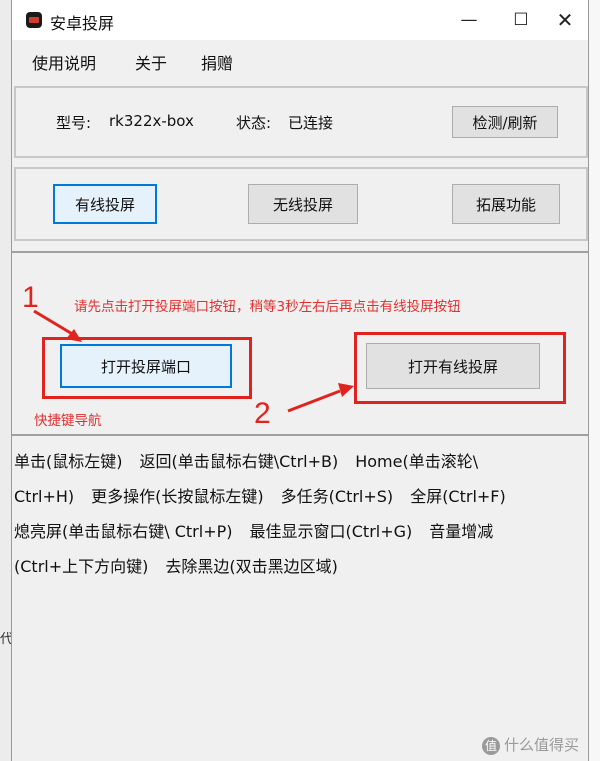  I want to click on open-port-button: 打开投屏端口, so click(146, 366).